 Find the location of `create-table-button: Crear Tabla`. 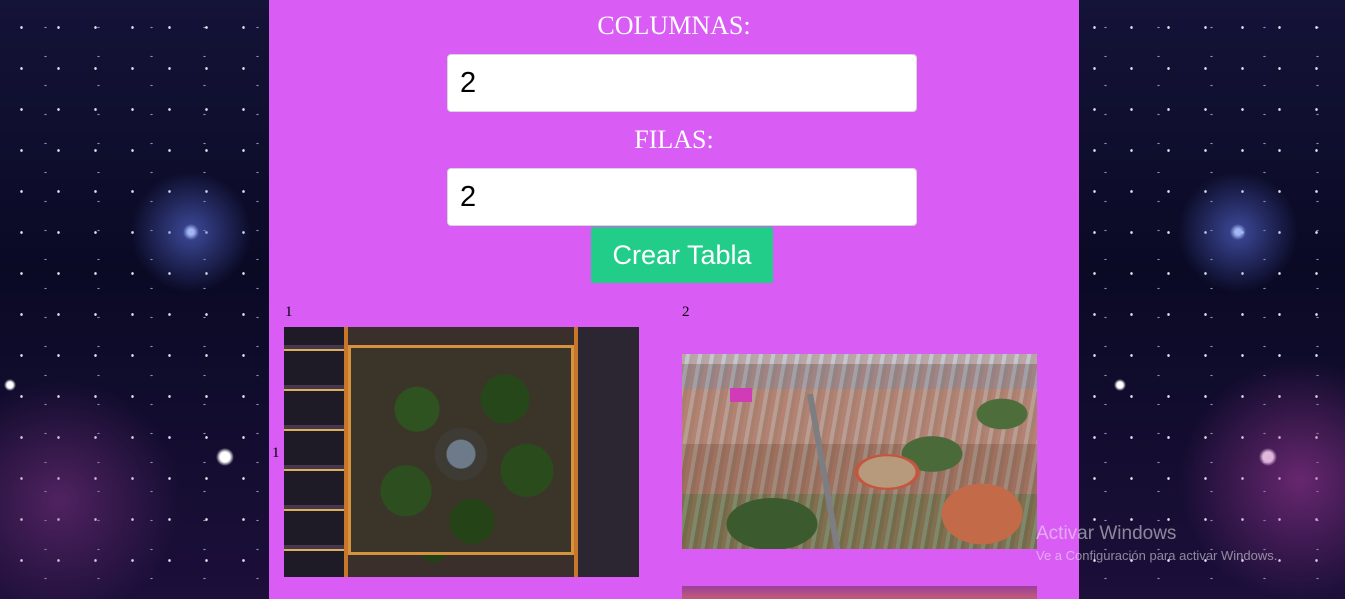

create-table-button: Crear Tabla is located at coordinates (682, 255).